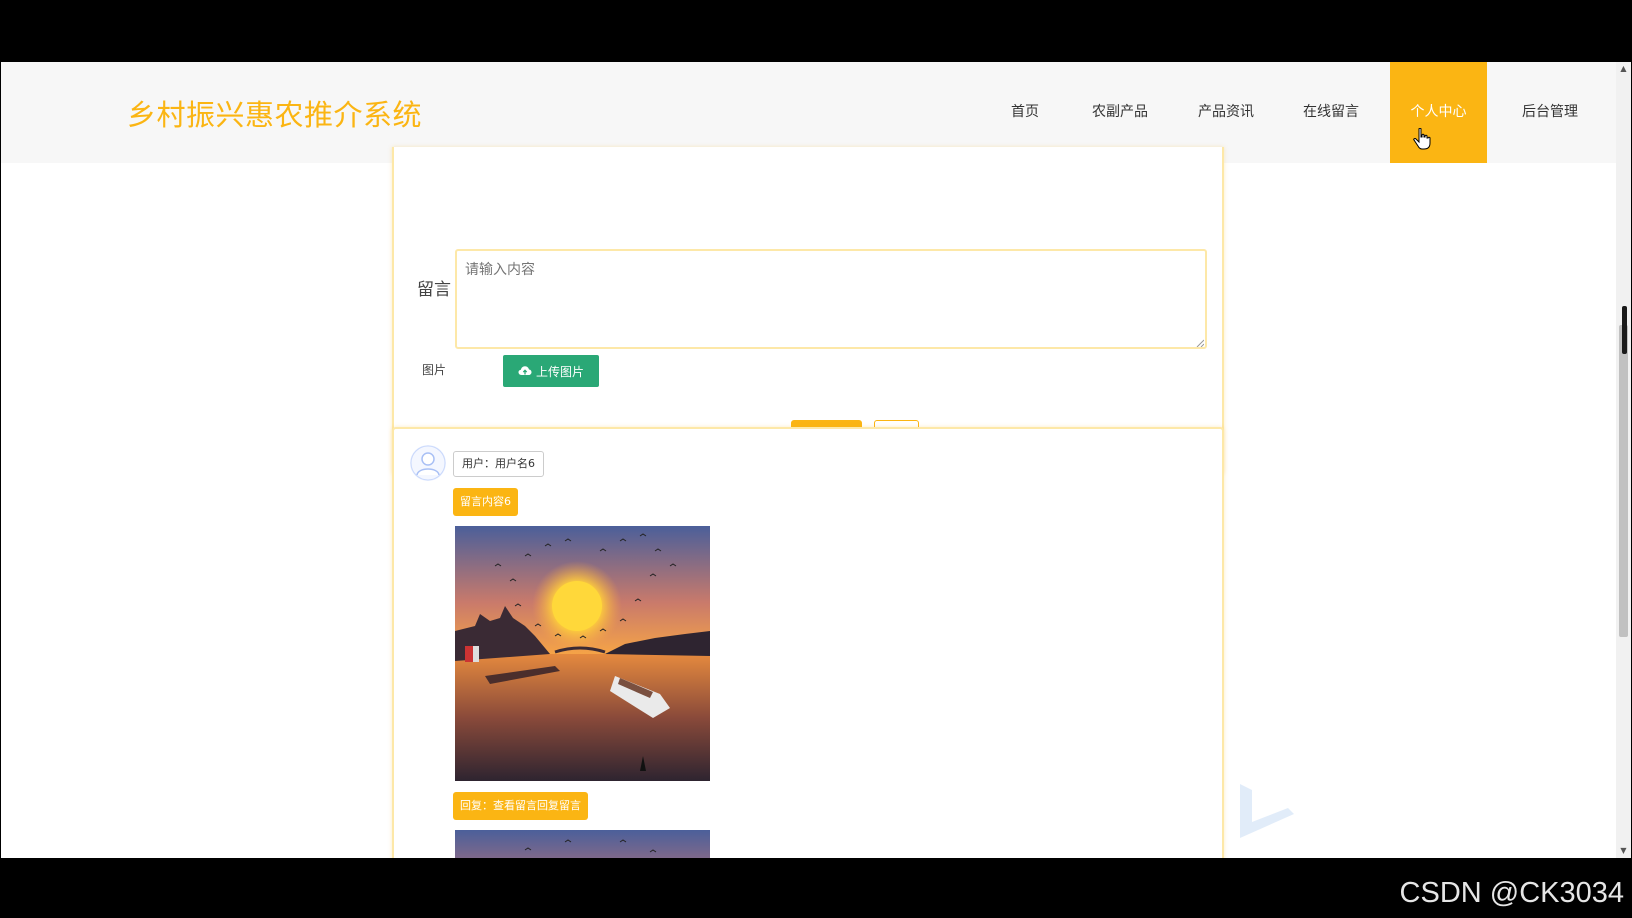  Describe the element at coordinates (525, 370) in the screenshot. I see `cloud-upload-icon` at that location.